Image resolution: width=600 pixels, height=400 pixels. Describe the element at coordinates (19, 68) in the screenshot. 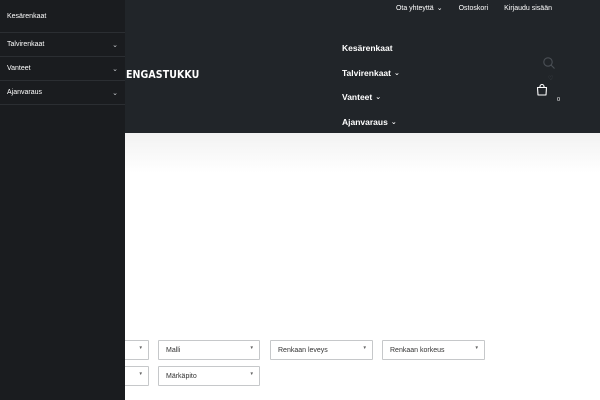

I see `sidebar-item-label: Vanteet` at that location.